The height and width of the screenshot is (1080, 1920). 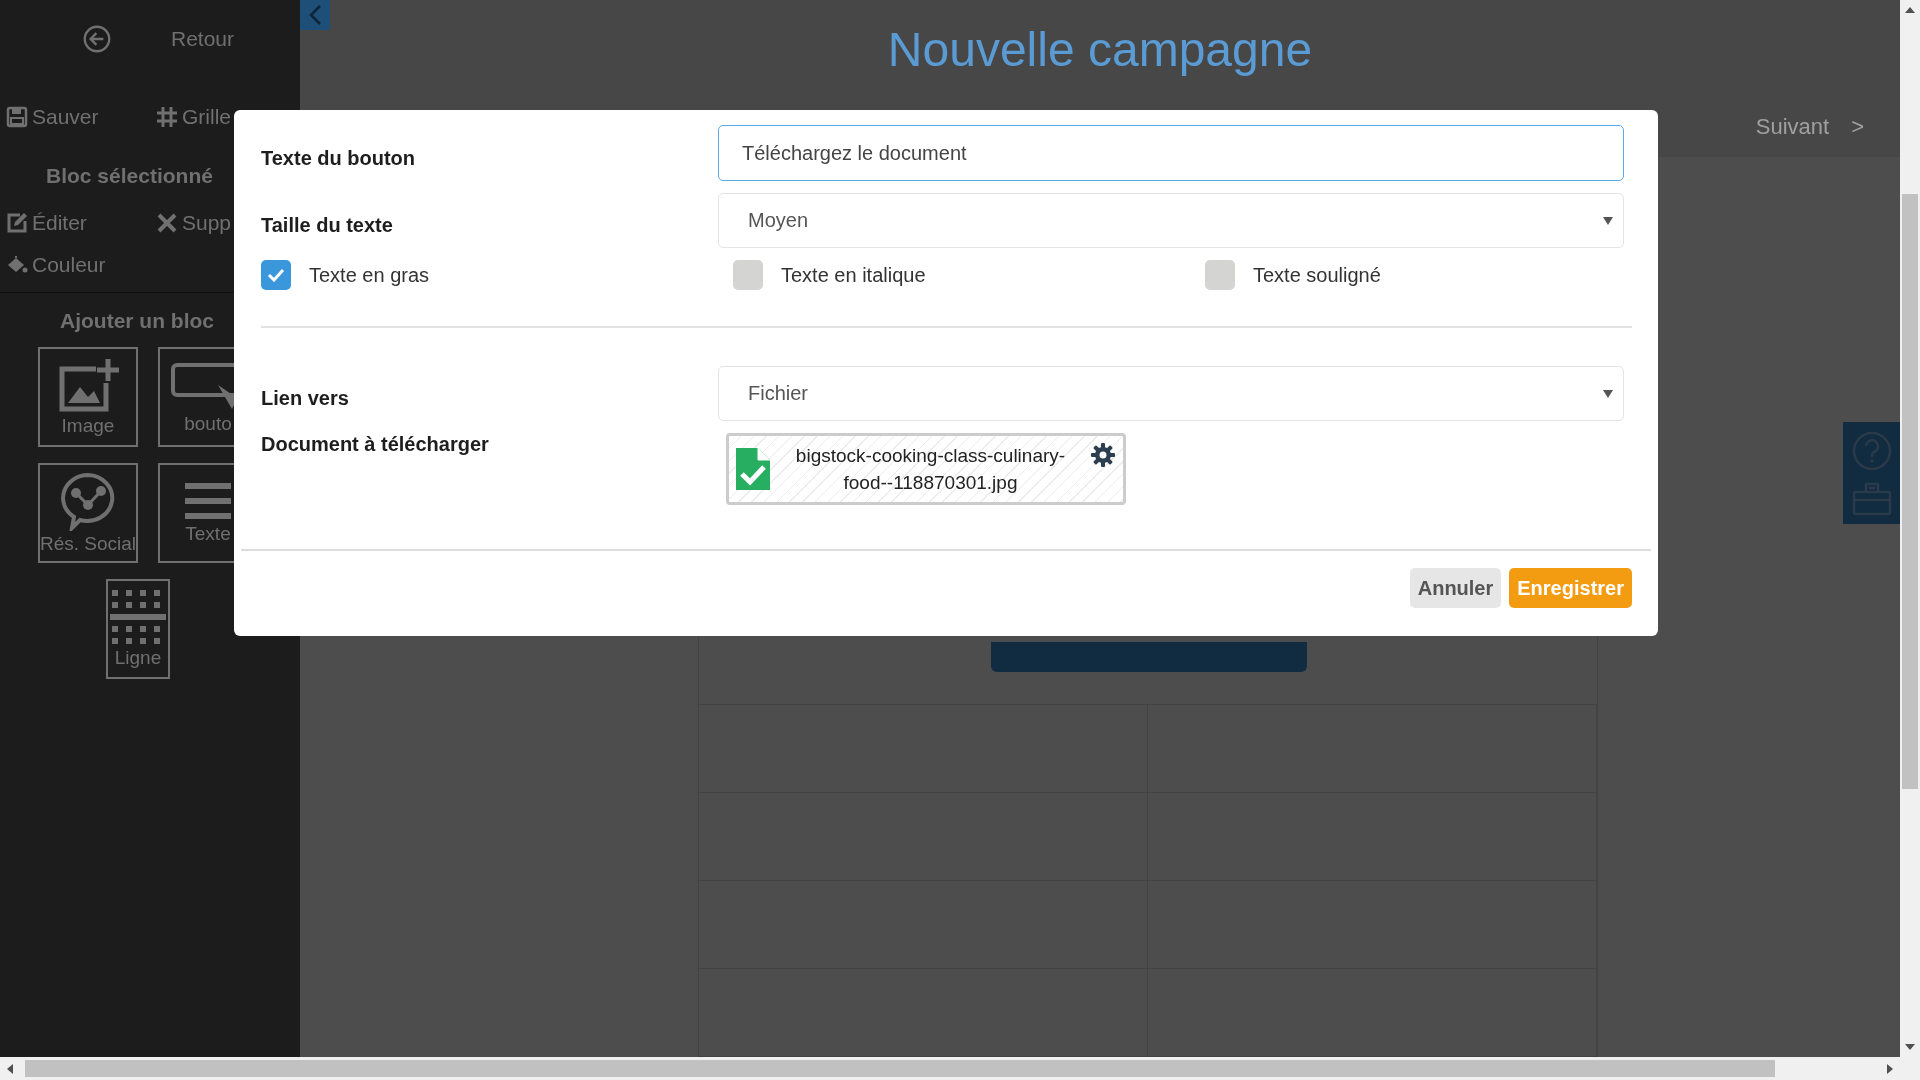 I want to click on block-tile: Image, so click(x=88, y=397).